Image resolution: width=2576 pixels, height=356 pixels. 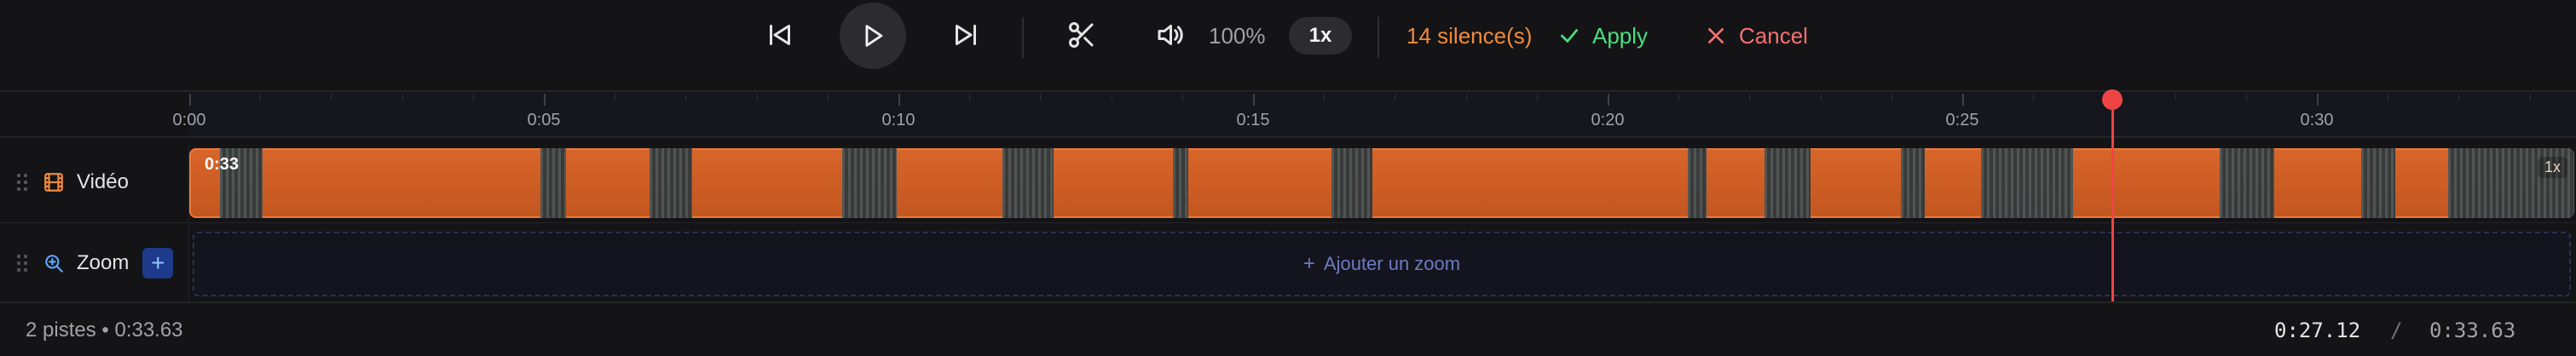 What do you see at coordinates (2317, 330) in the screenshot?
I see `current-time: 0:27.12` at bounding box center [2317, 330].